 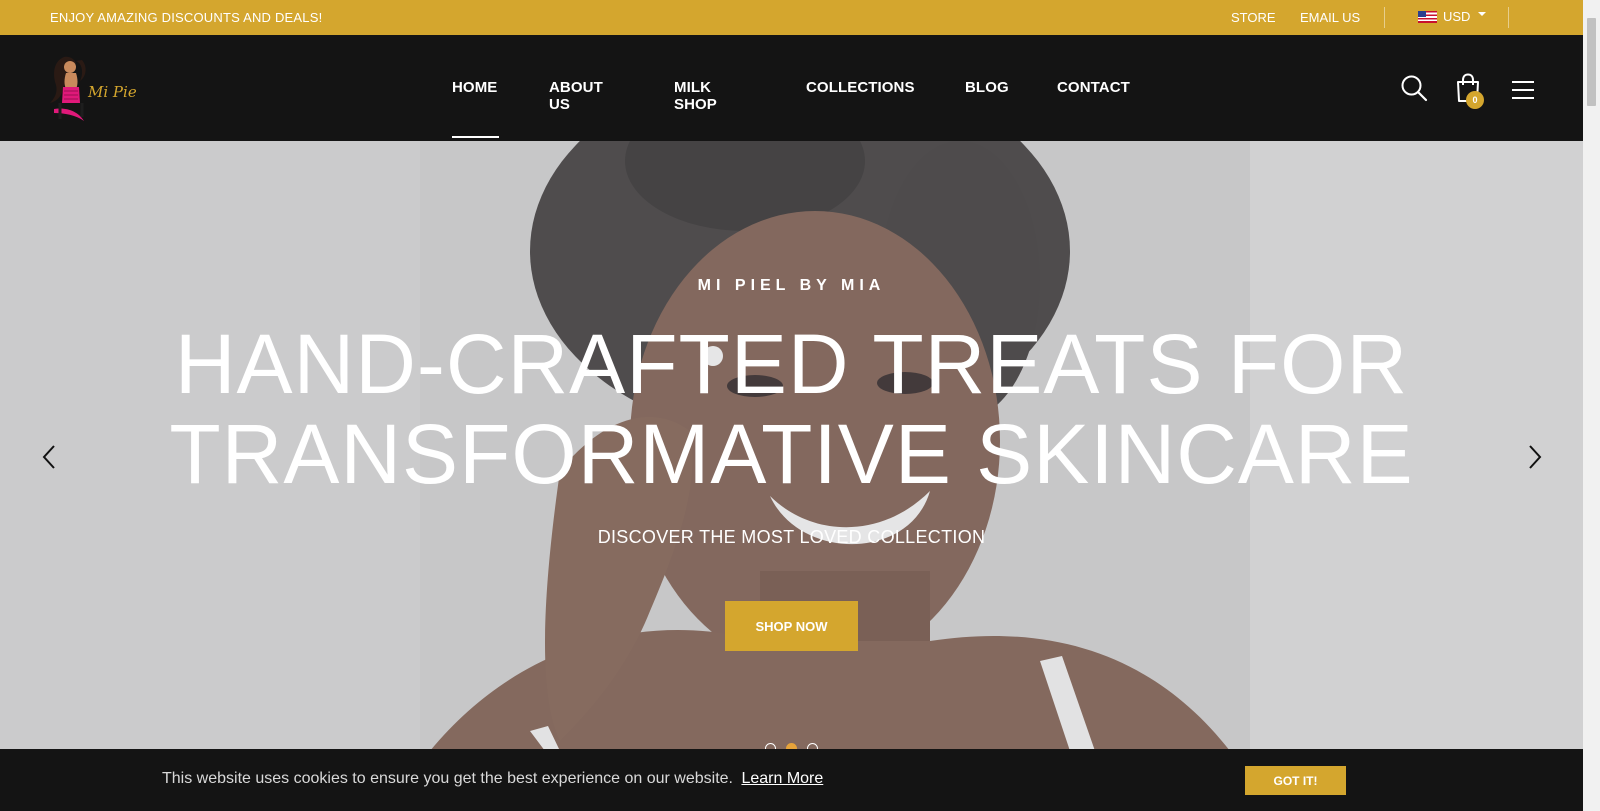 I want to click on menu-icon, so click(x=1523, y=92).